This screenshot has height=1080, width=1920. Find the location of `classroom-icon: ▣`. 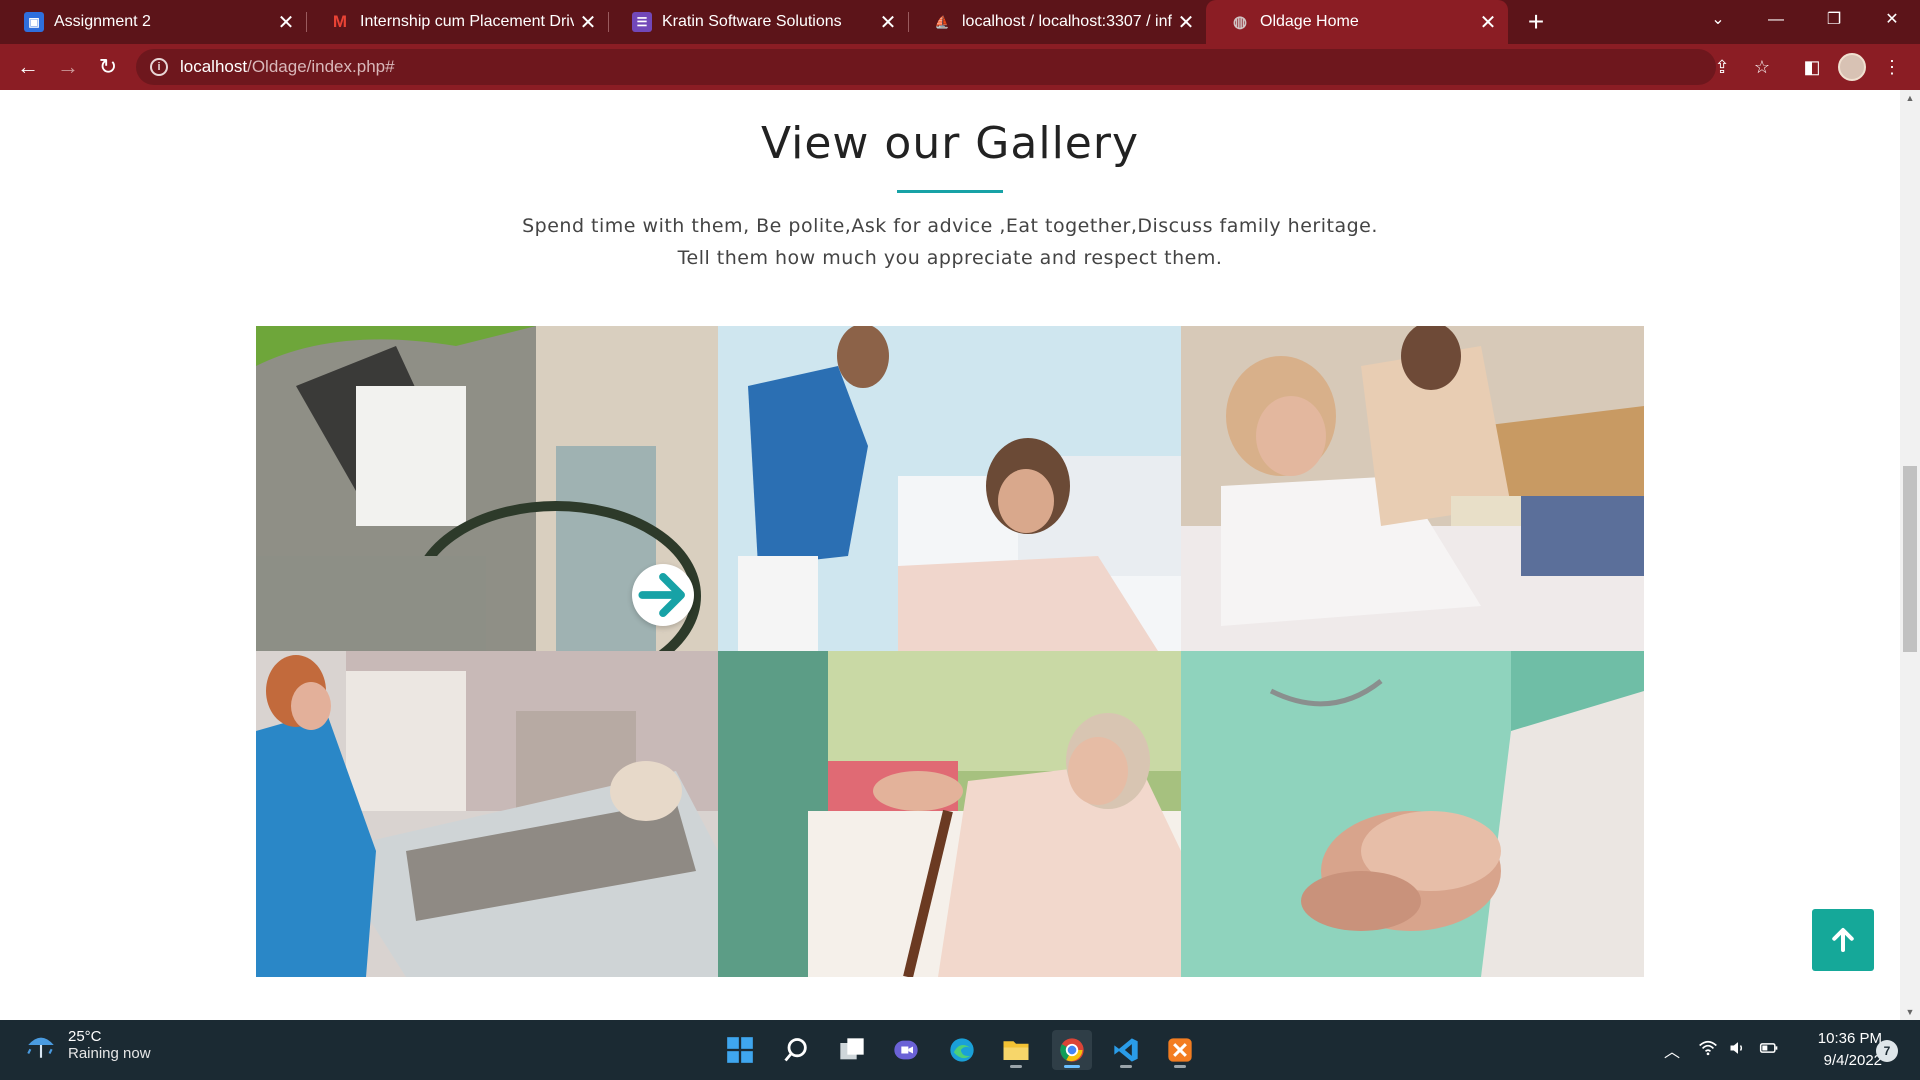

classroom-icon: ▣ is located at coordinates (34, 22).